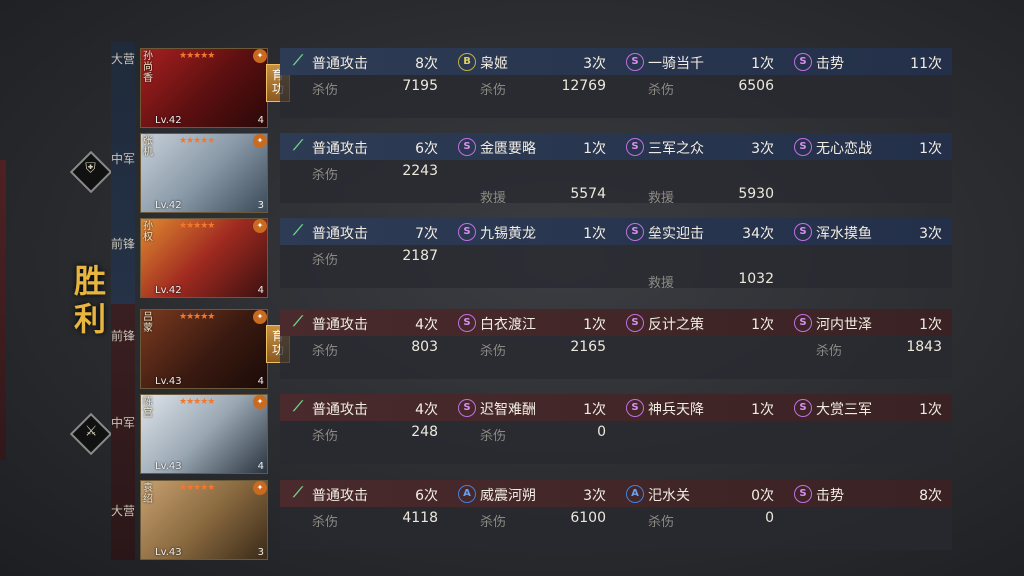  What do you see at coordinates (148, 147) in the screenshot?
I see `hero-name: 张机` at bounding box center [148, 147].